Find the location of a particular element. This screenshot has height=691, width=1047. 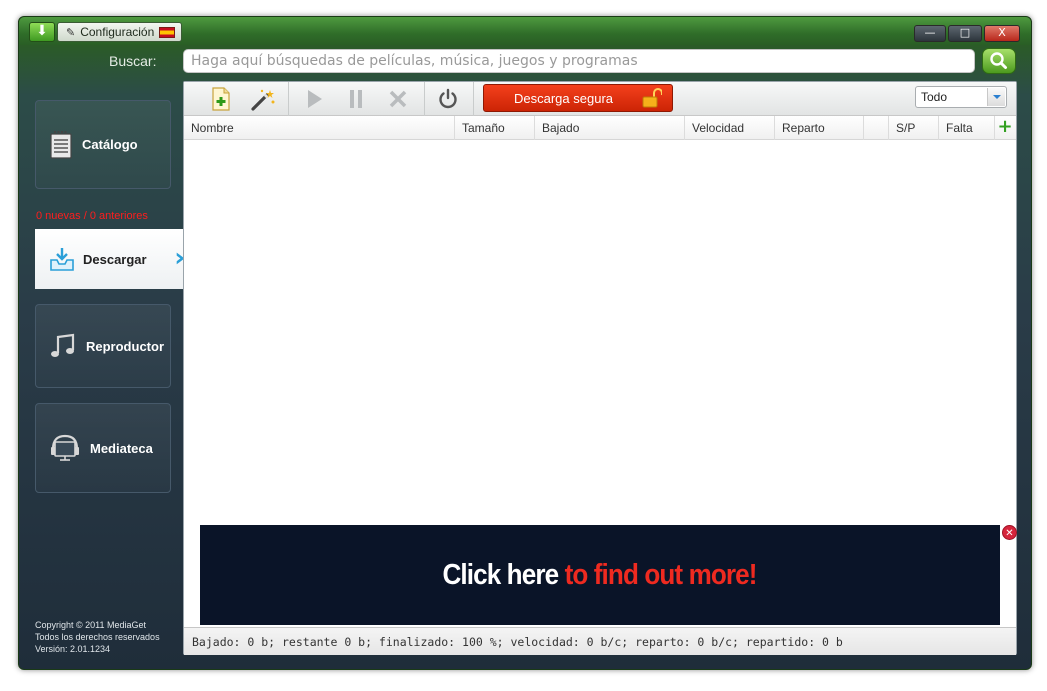

secure-download-button: Descarga segura is located at coordinates (578, 98).